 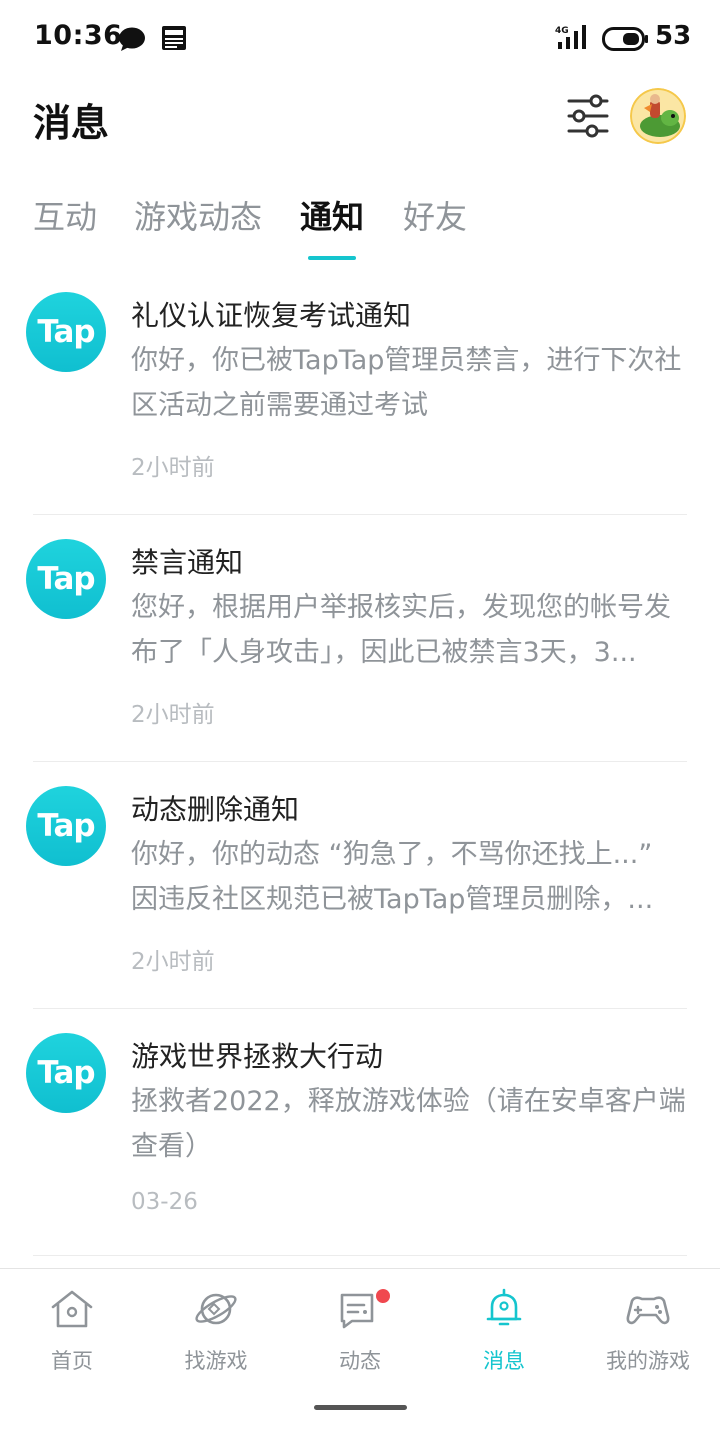 I want to click on tab-notifications: 通知, so click(x=332, y=215).